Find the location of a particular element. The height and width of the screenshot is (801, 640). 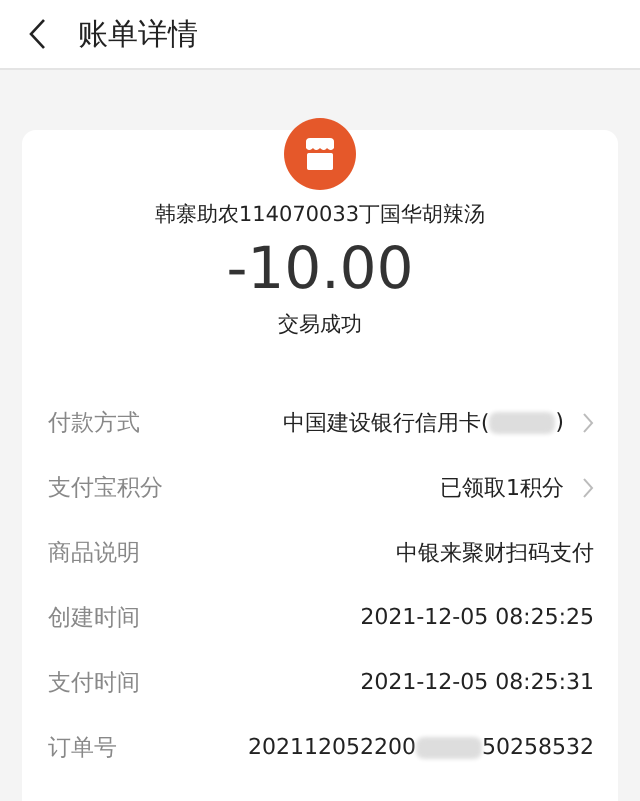

back-button is located at coordinates (37, 34).